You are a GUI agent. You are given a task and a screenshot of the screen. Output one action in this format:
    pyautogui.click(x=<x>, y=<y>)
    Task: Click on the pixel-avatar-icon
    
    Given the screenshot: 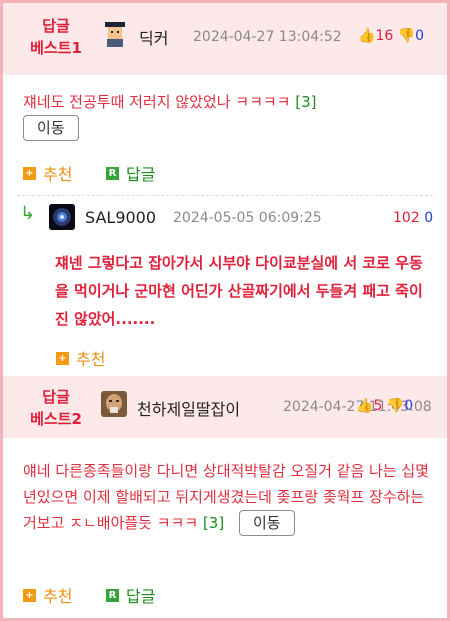 What is the action you would take?
    pyautogui.click(x=115, y=34)
    